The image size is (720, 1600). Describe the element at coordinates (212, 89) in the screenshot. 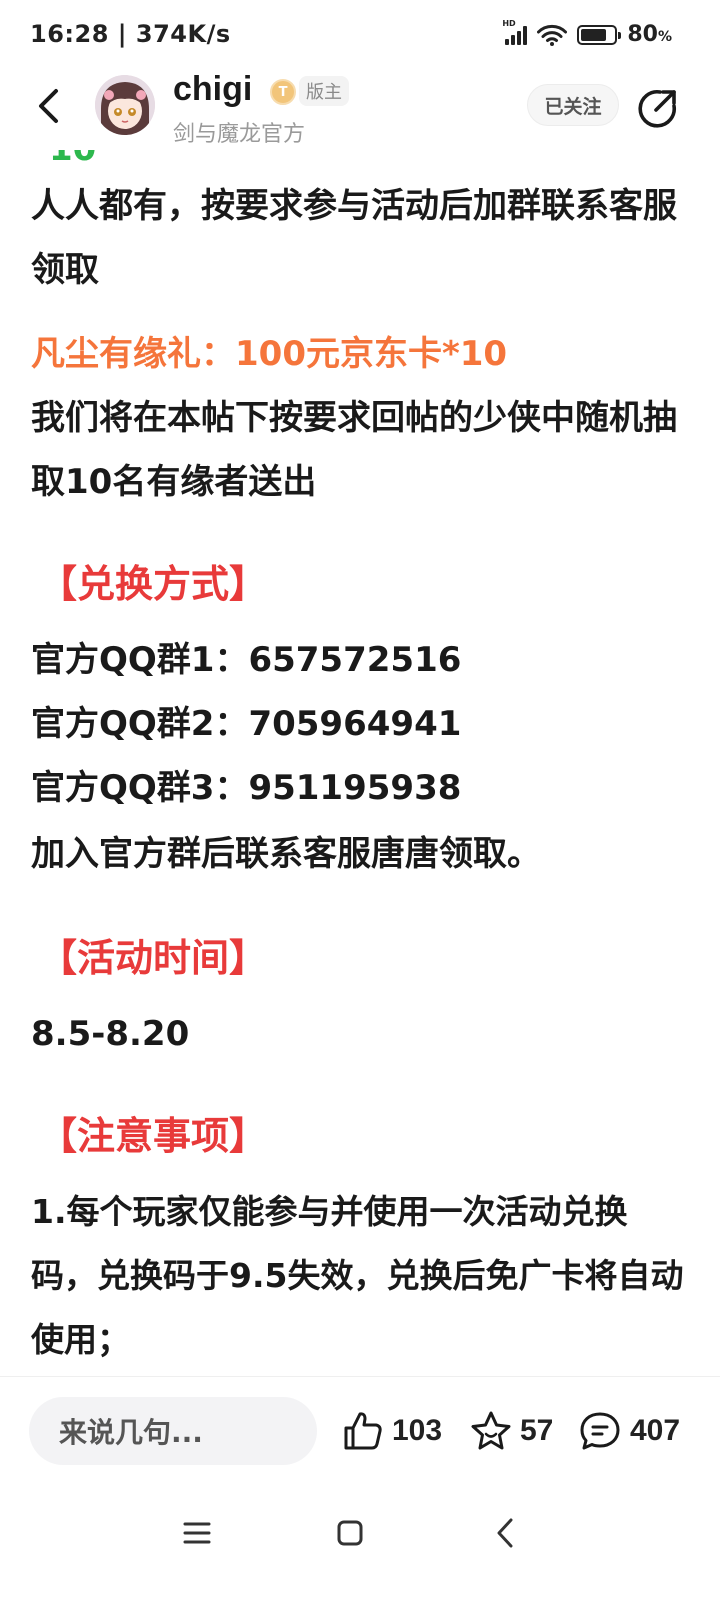

I see `username: chigi` at that location.